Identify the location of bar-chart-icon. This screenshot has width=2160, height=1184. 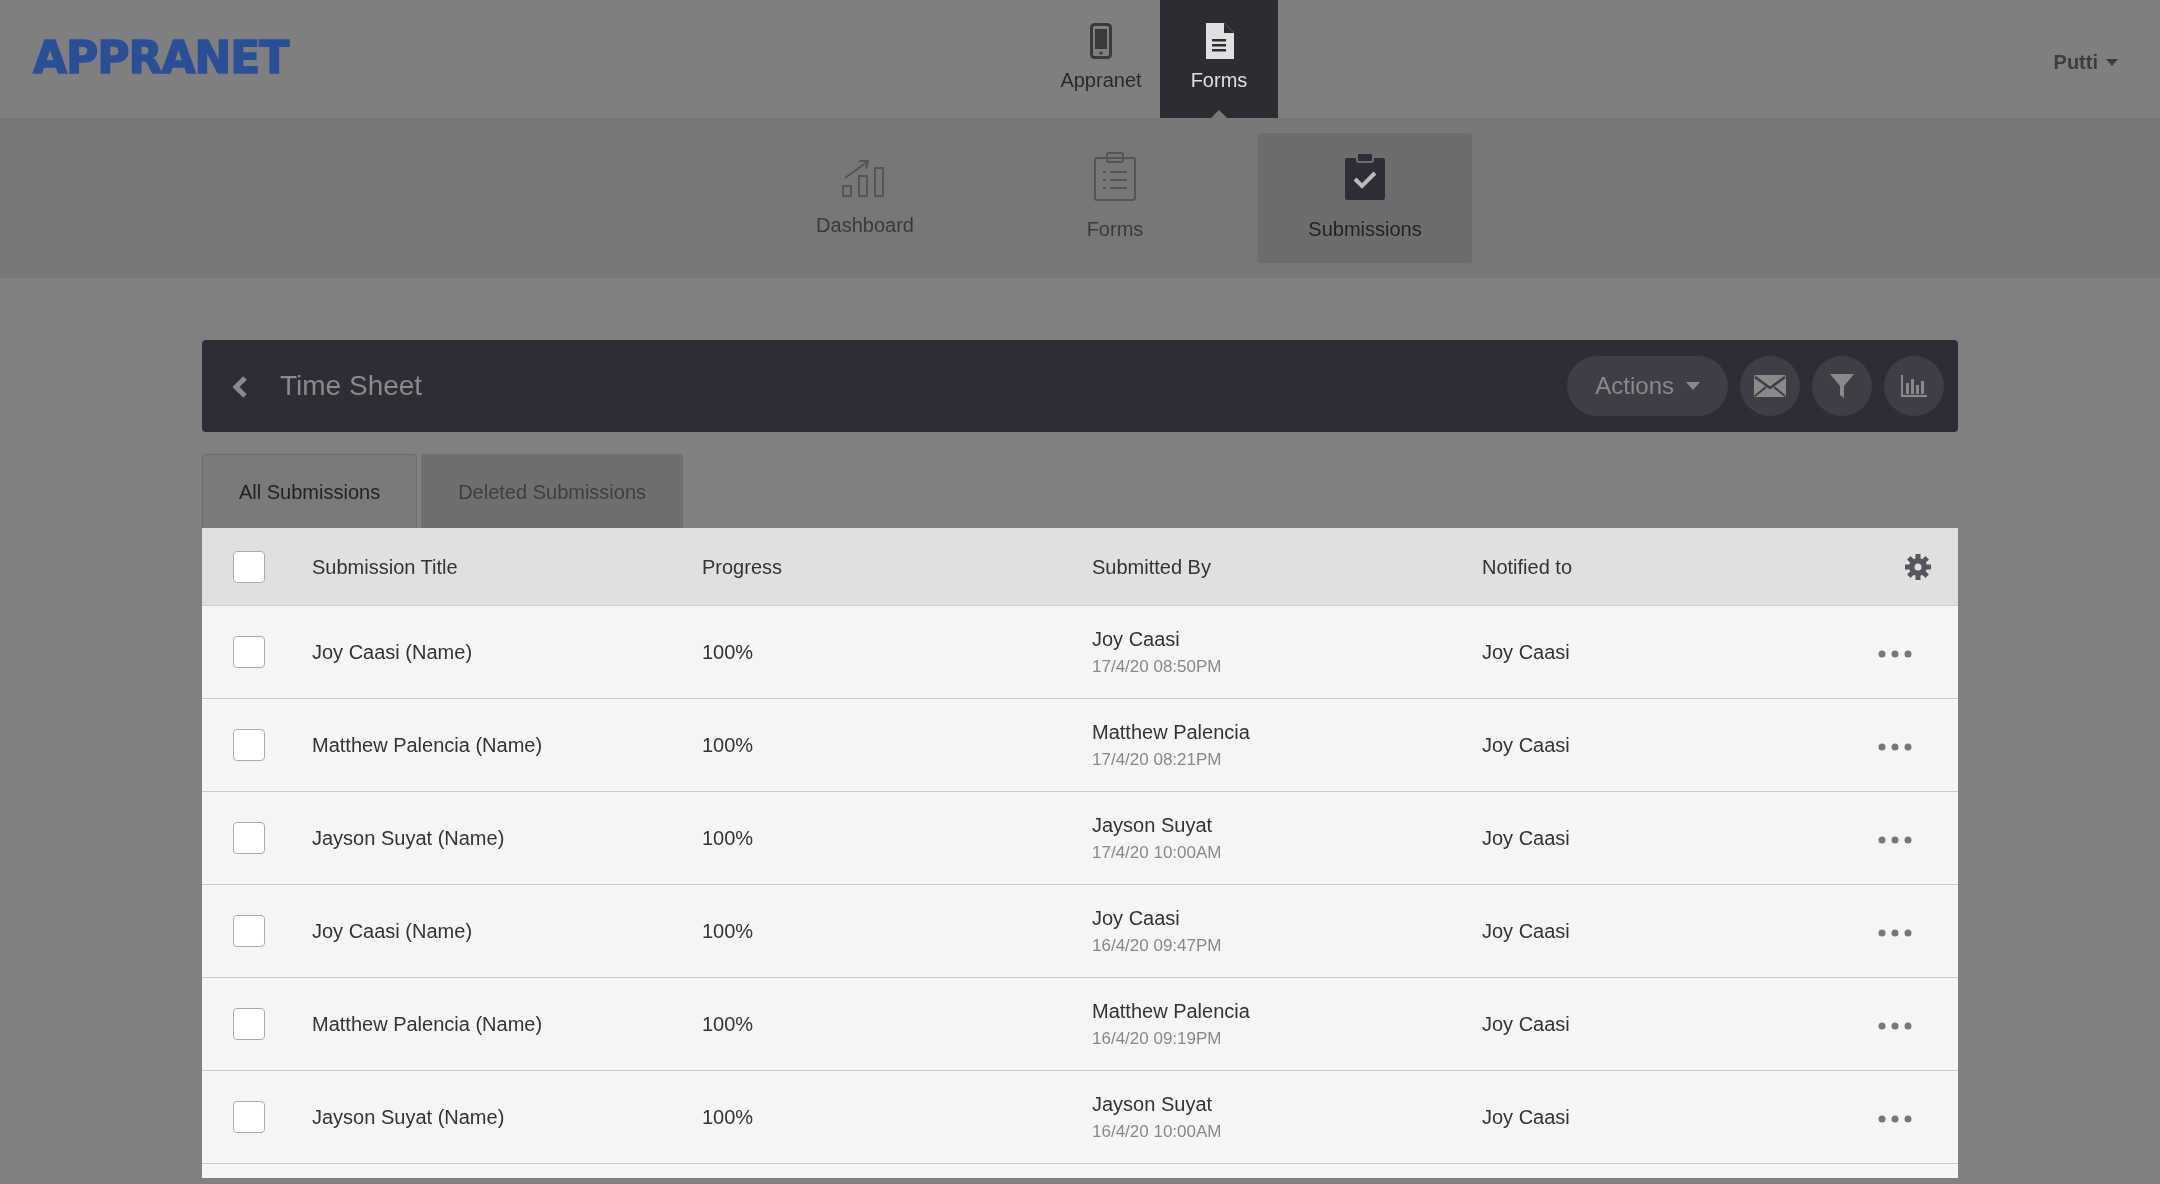
(1914, 386).